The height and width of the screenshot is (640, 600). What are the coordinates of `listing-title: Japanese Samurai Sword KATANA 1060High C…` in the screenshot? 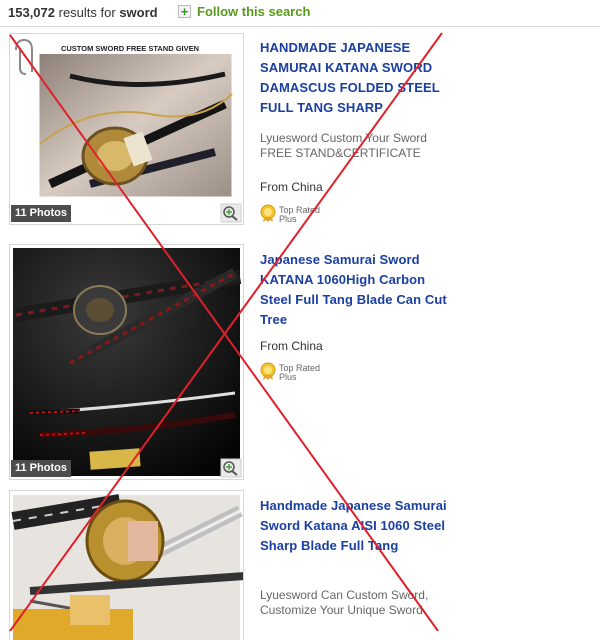 It's located at (355, 290).